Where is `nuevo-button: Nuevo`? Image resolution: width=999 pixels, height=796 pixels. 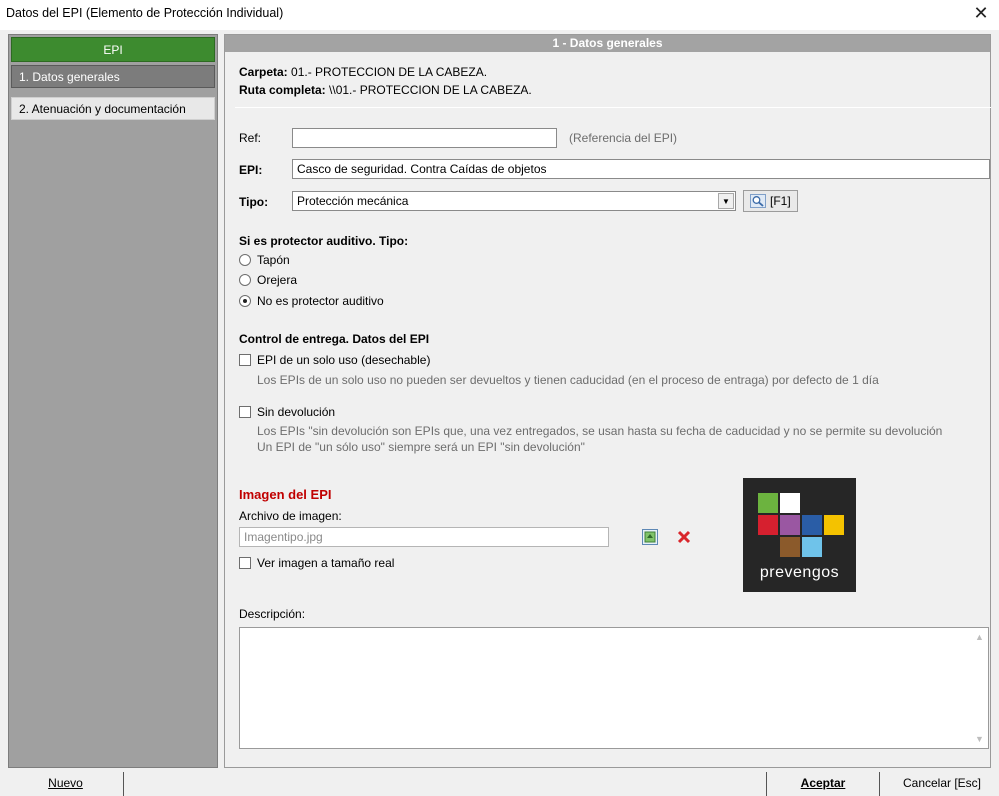
nuevo-button: Nuevo is located at coordinates (66, 784).